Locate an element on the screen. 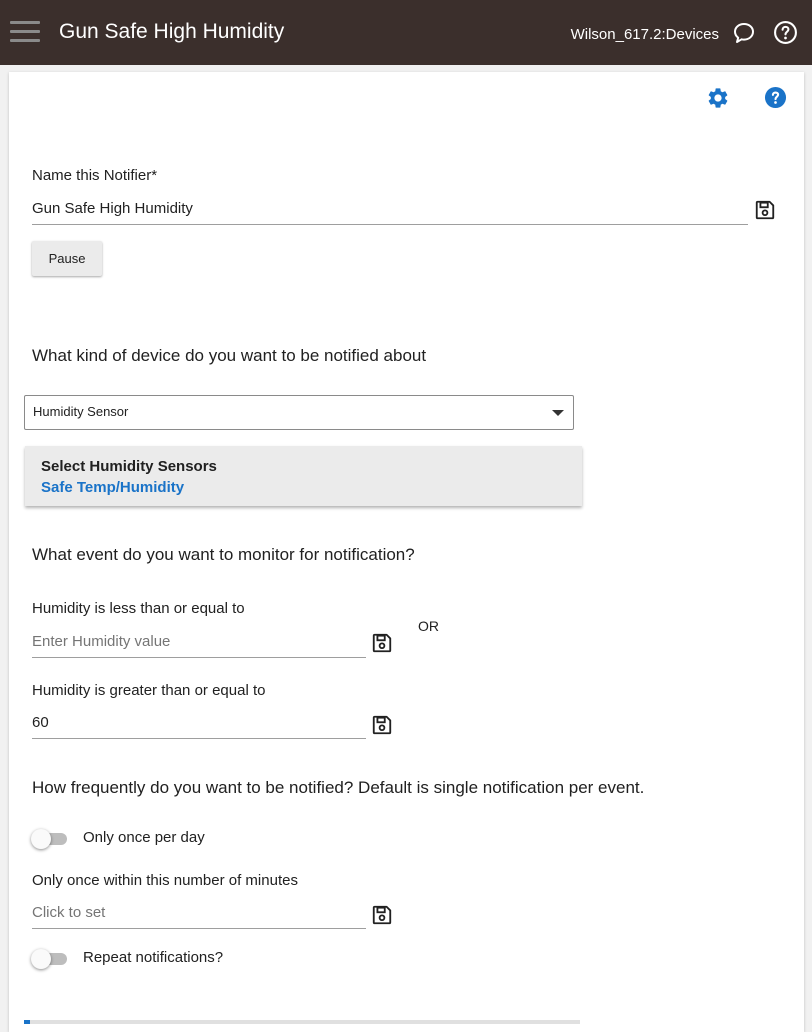  repeat-notifications-label: Repeat notifications? is located at coordinates (153, 957).